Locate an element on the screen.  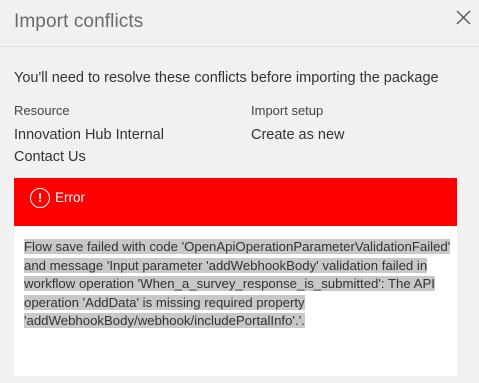
import-setup-column-header: Import setup is located at coordinates (287, 110).